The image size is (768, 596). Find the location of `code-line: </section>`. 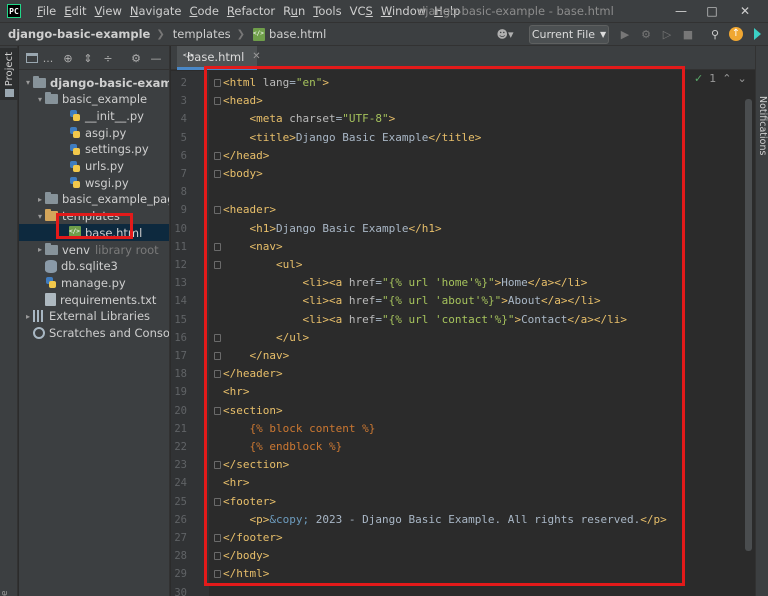

code-line: </section> is located at coordinates (256, 465).